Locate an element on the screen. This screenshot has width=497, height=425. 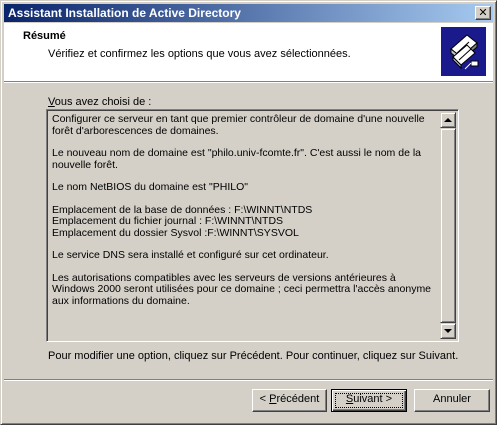
vertical-scrollbar is located at coordinates (448, 225).